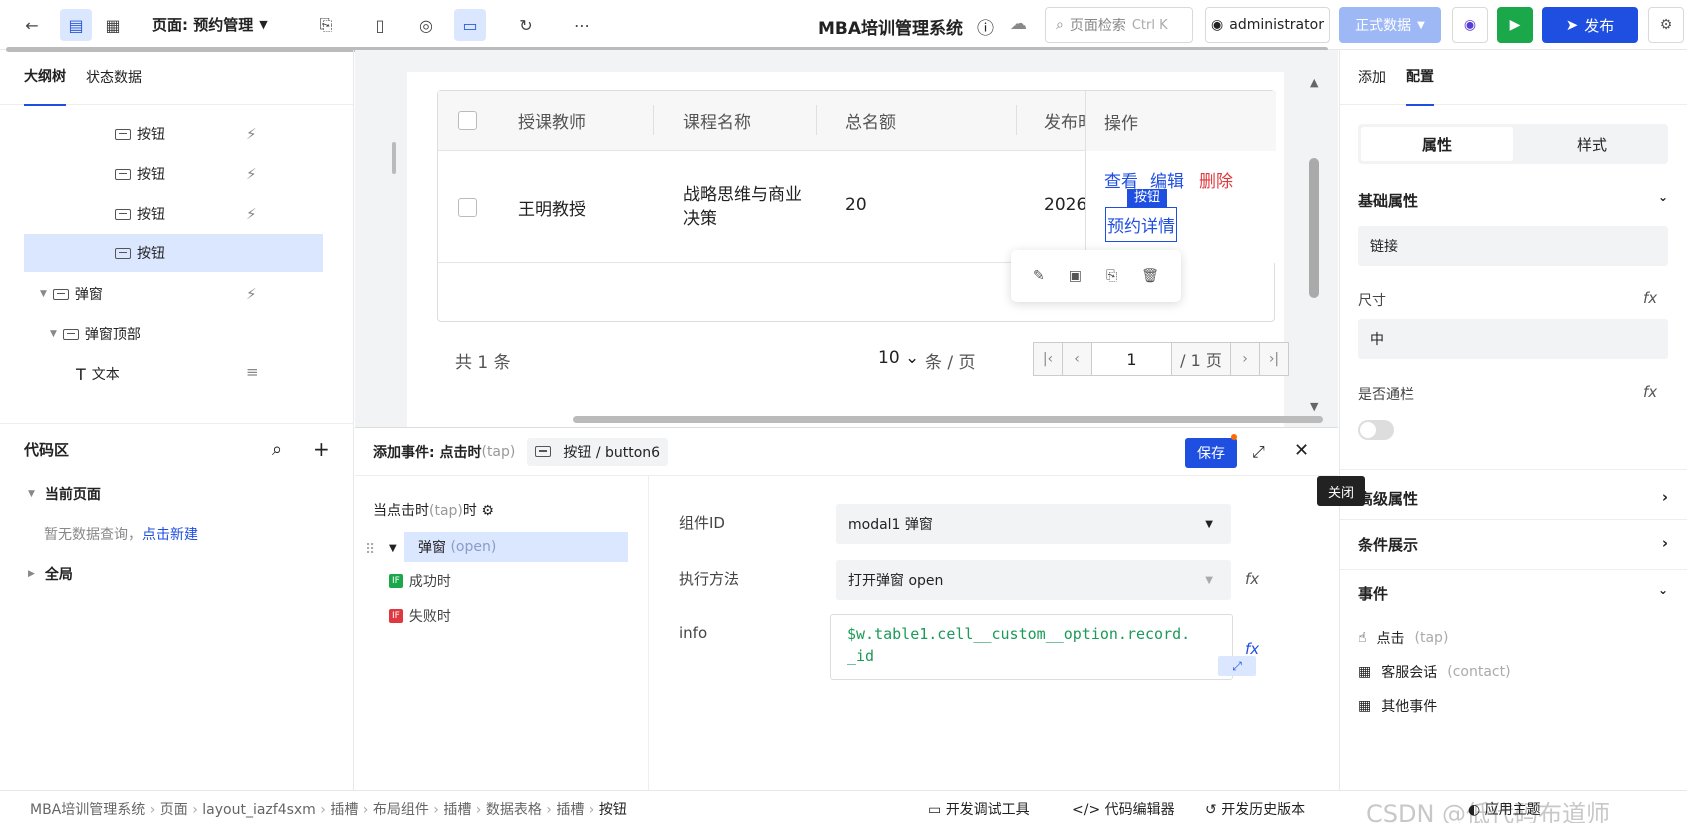 Image resolution: width=1687 pixels, height=823 pixels. Describe the element at coordinates (1211, 453) in the screenshot. I see `save-button: 保存` at that location.